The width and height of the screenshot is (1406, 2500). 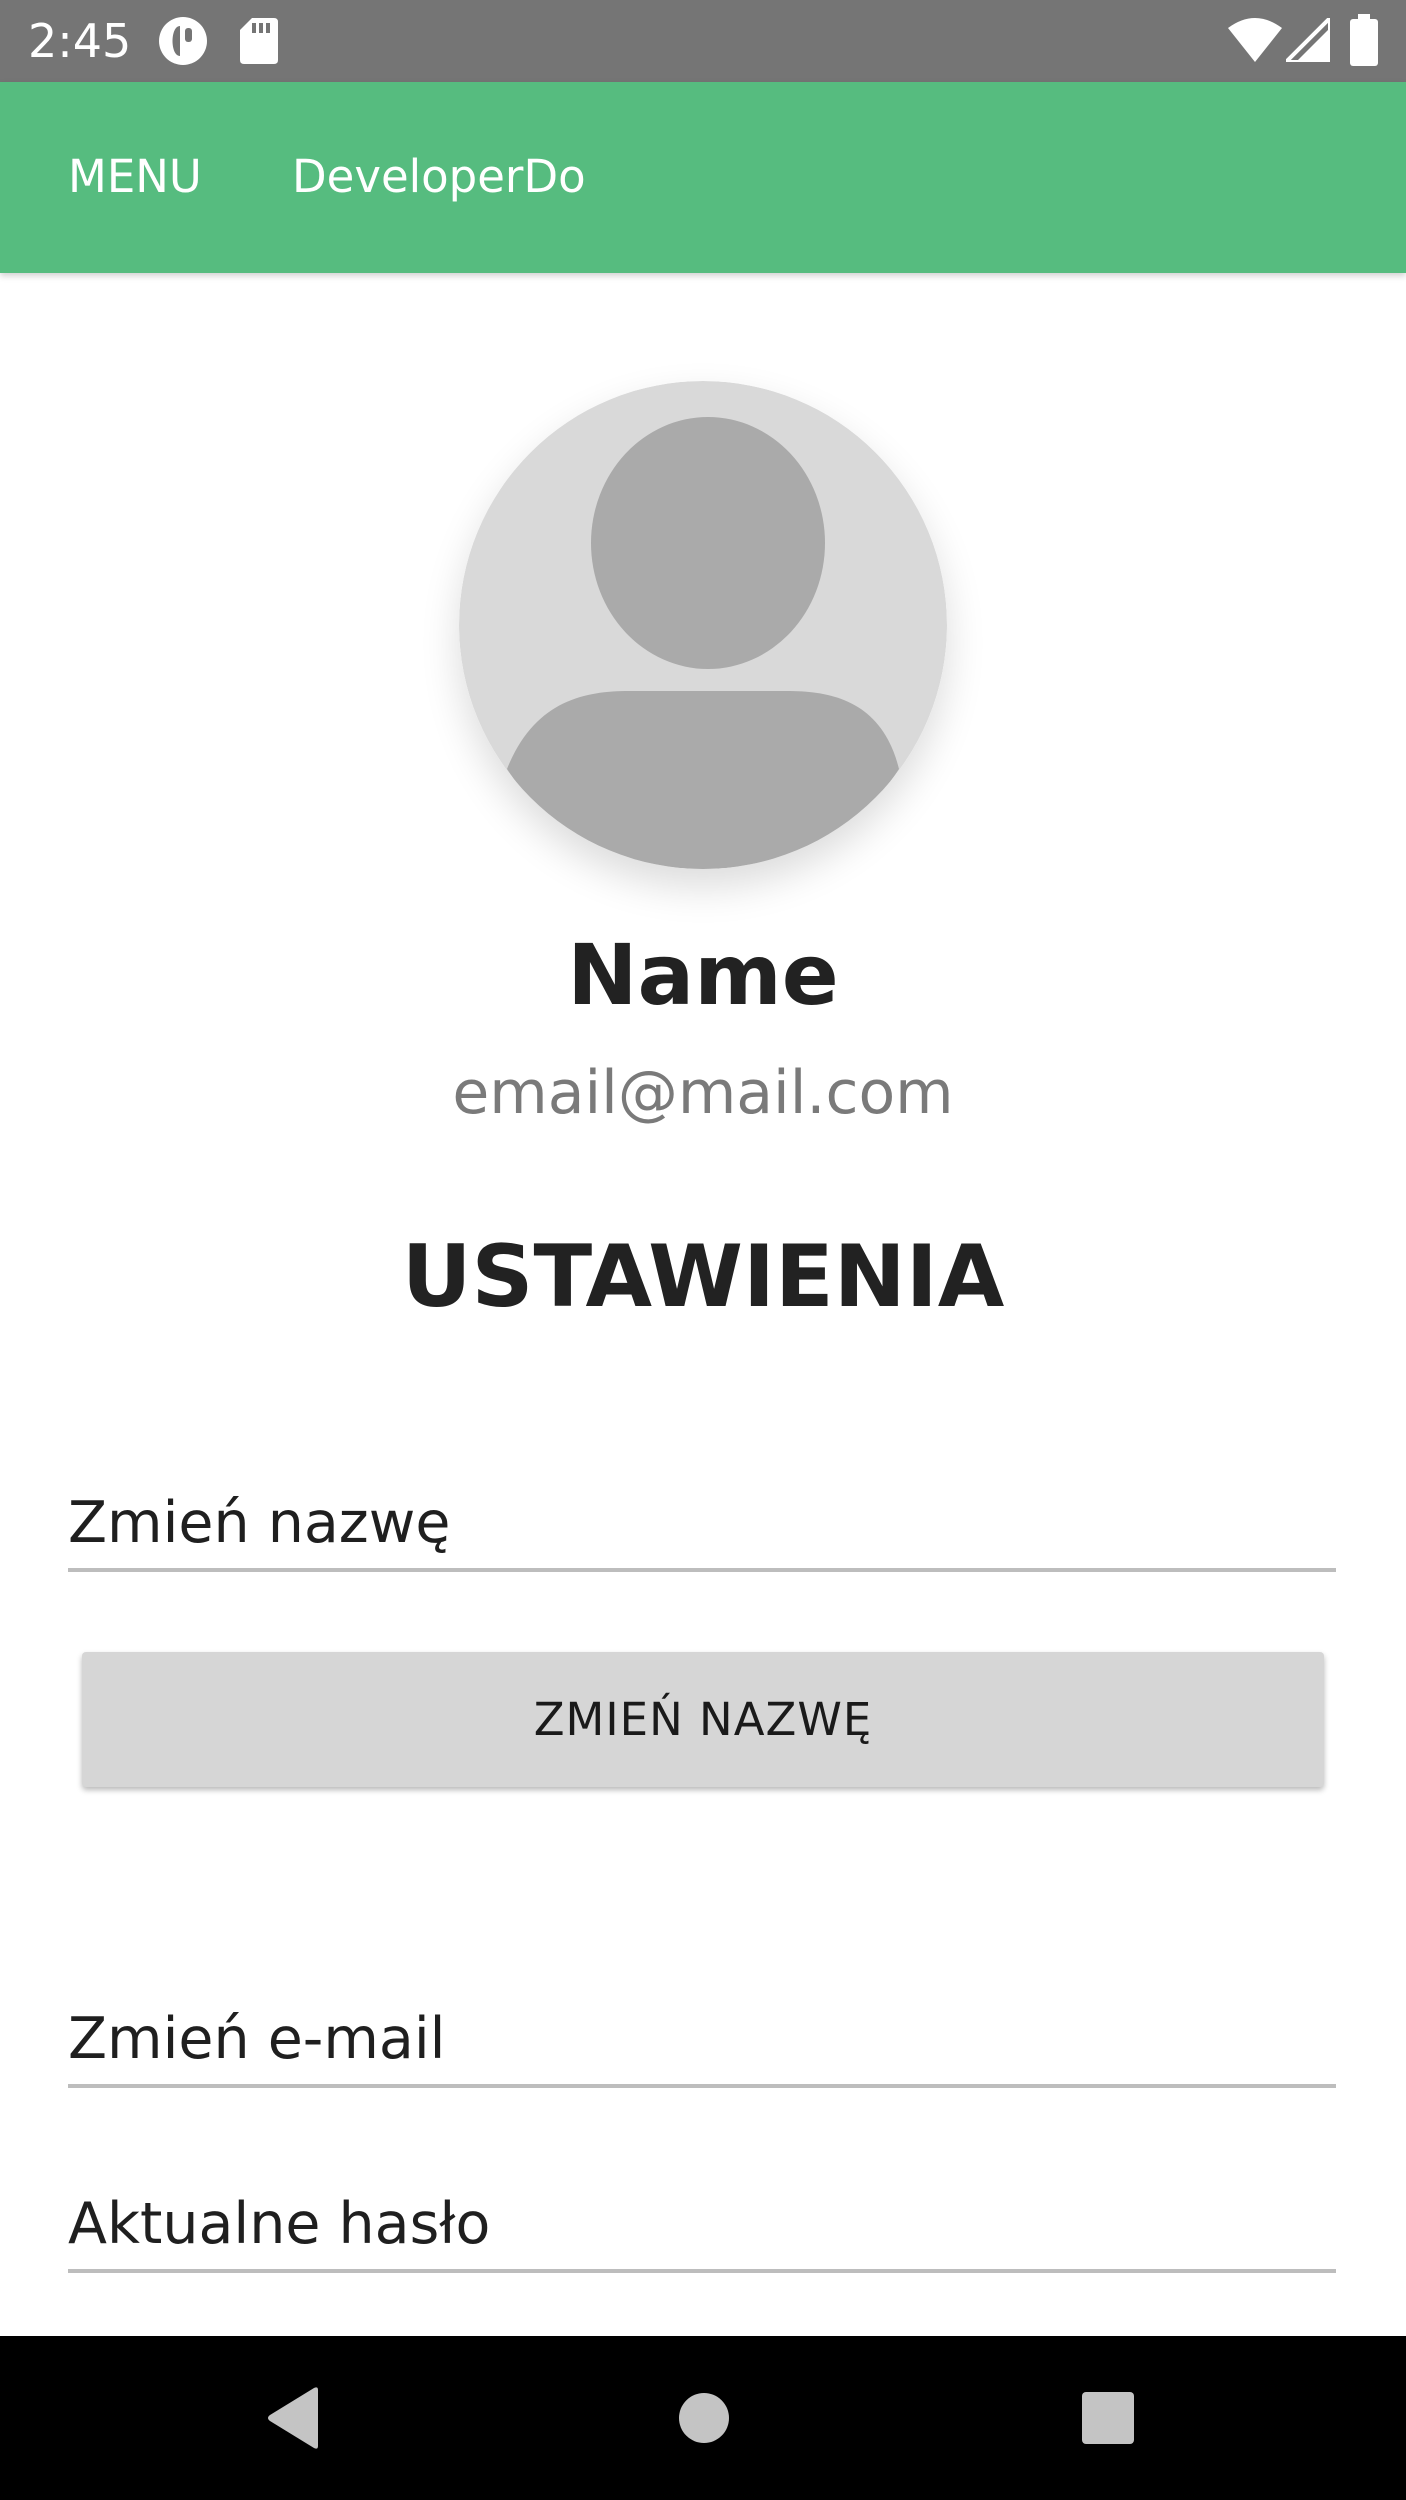 What do you see at coordinates (1364, 40) in the screenshot?
I see `battery-icon` at bounding box center [1364, 40].